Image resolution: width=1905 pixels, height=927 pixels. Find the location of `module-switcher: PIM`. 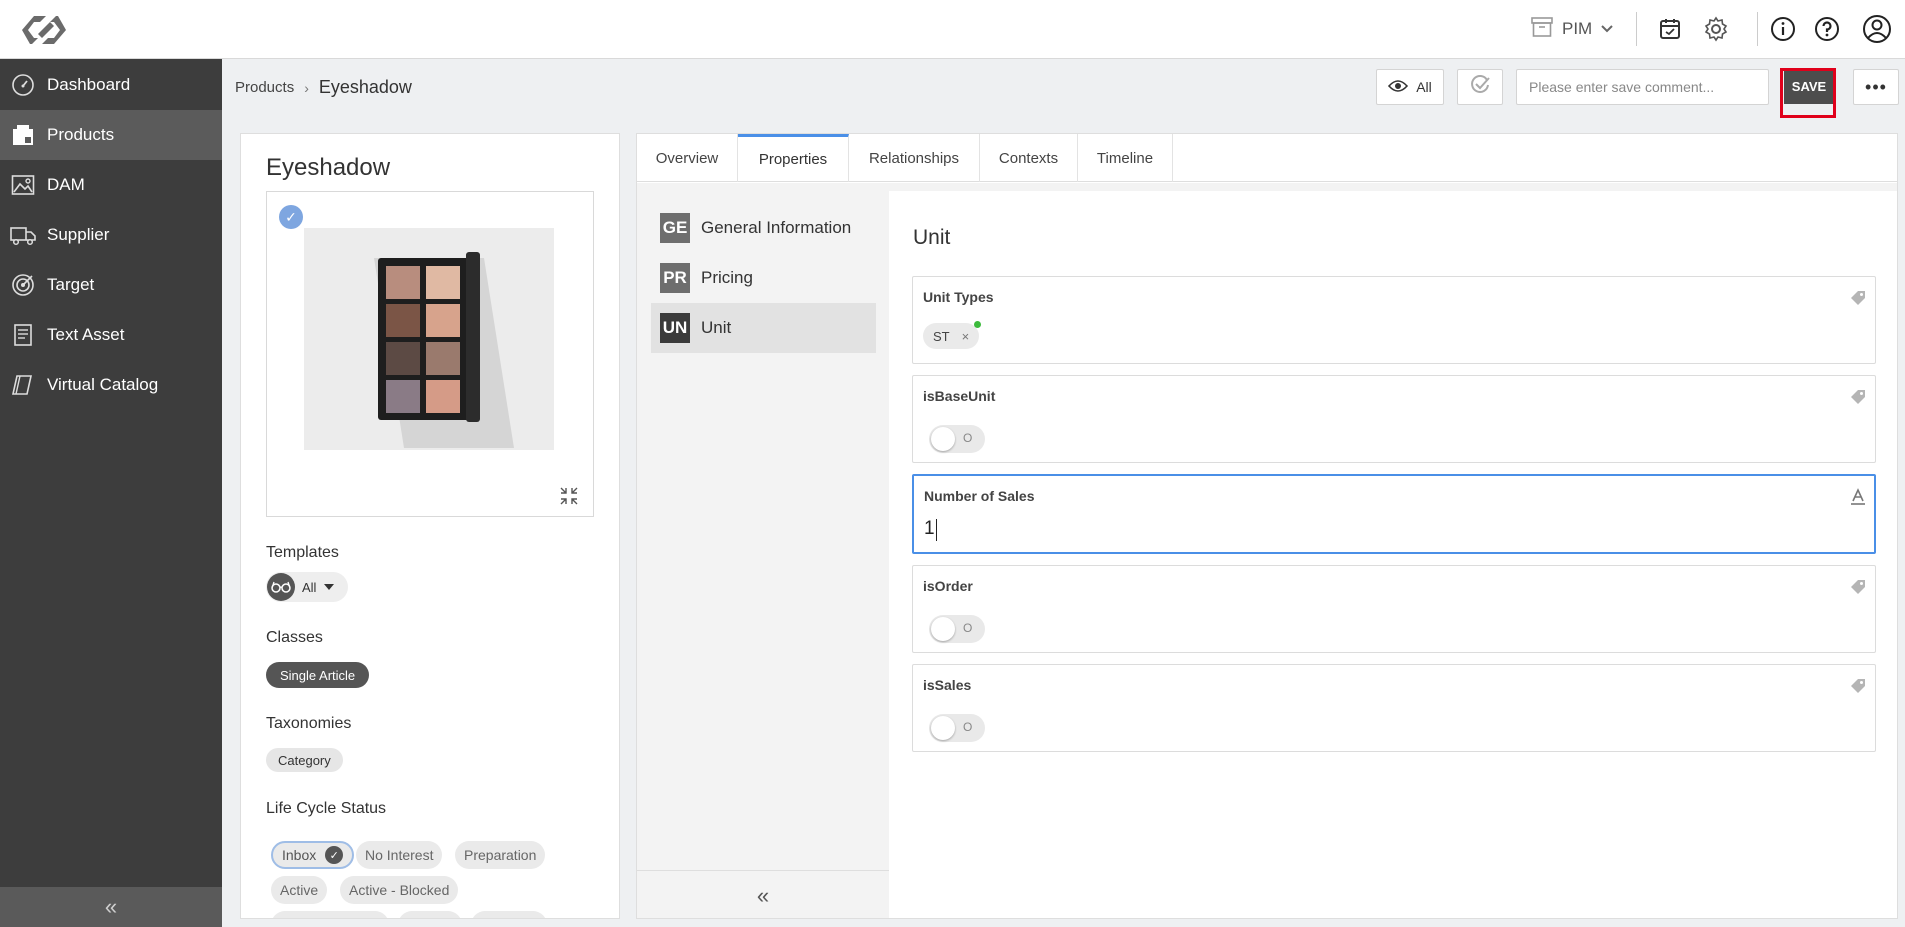

module-switcher: PIM is located at coordinates (1572, 29).